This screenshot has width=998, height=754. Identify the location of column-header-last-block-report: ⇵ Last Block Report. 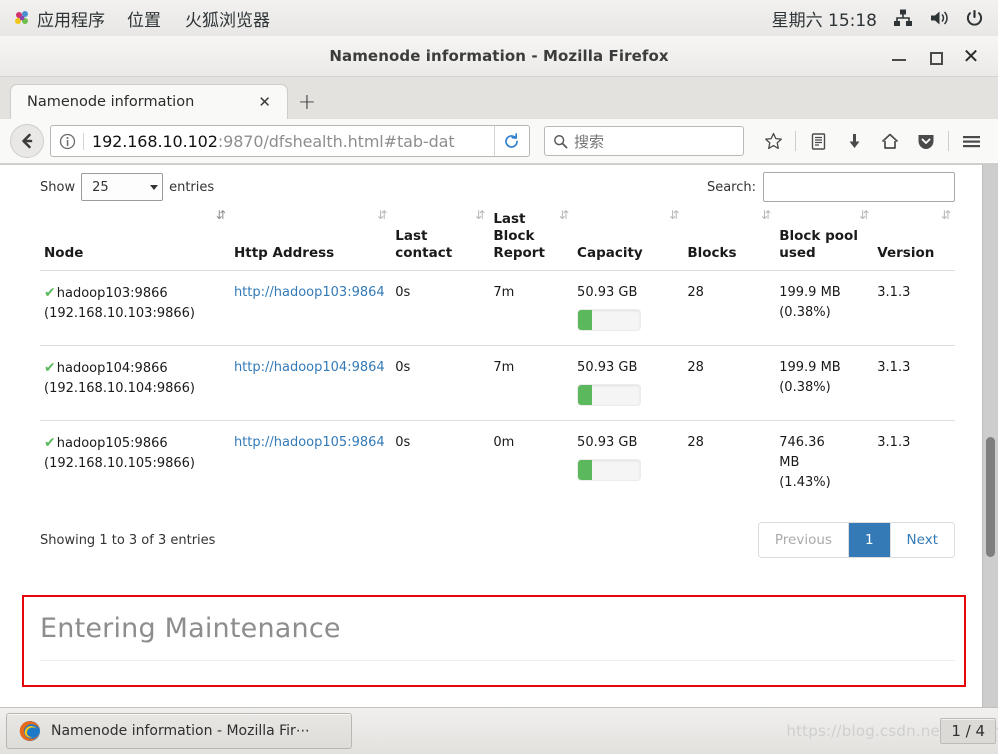
(531, 238).